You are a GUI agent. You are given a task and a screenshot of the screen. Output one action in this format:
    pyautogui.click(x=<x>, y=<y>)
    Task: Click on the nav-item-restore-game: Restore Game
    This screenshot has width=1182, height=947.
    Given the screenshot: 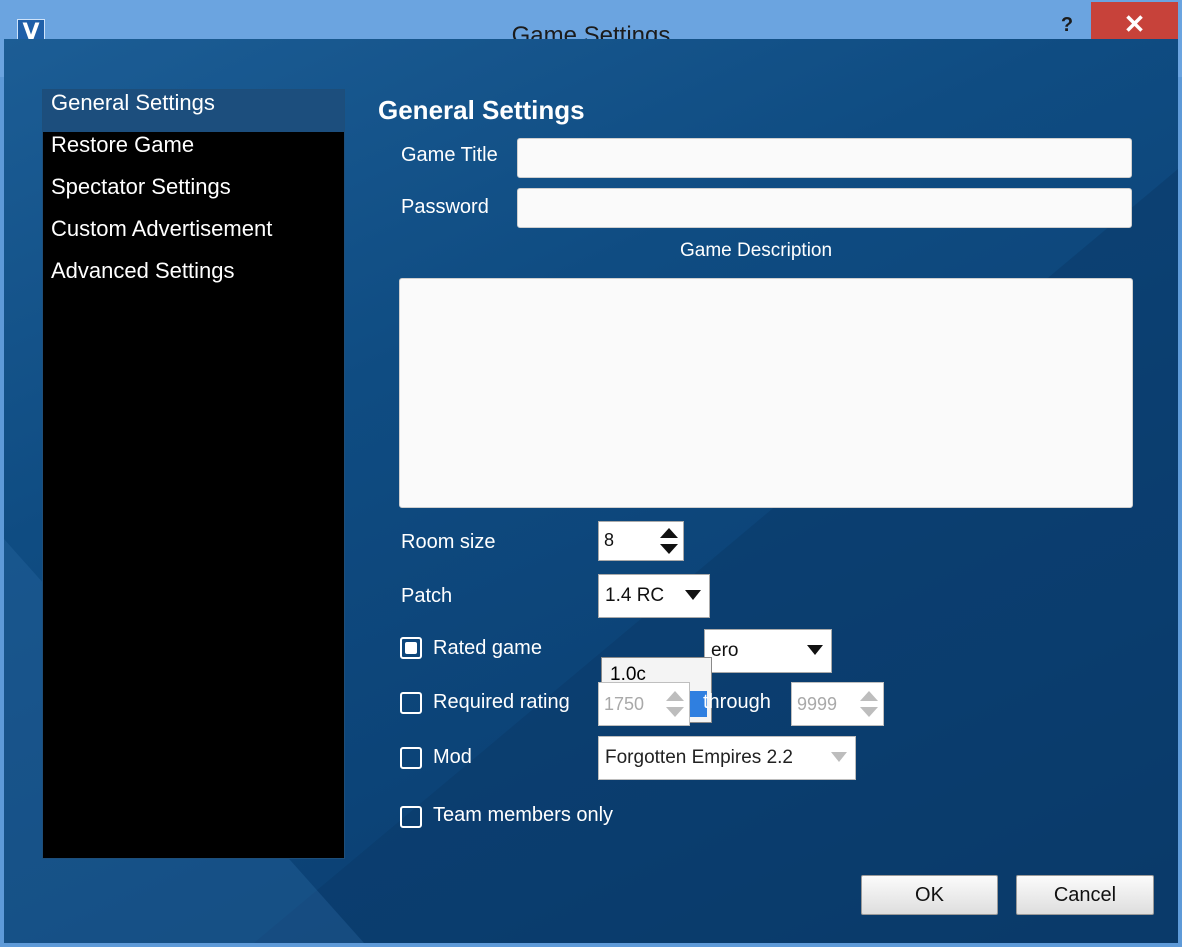 What is the action you would take?
    pyautogui.click(x=193, y=153)
    